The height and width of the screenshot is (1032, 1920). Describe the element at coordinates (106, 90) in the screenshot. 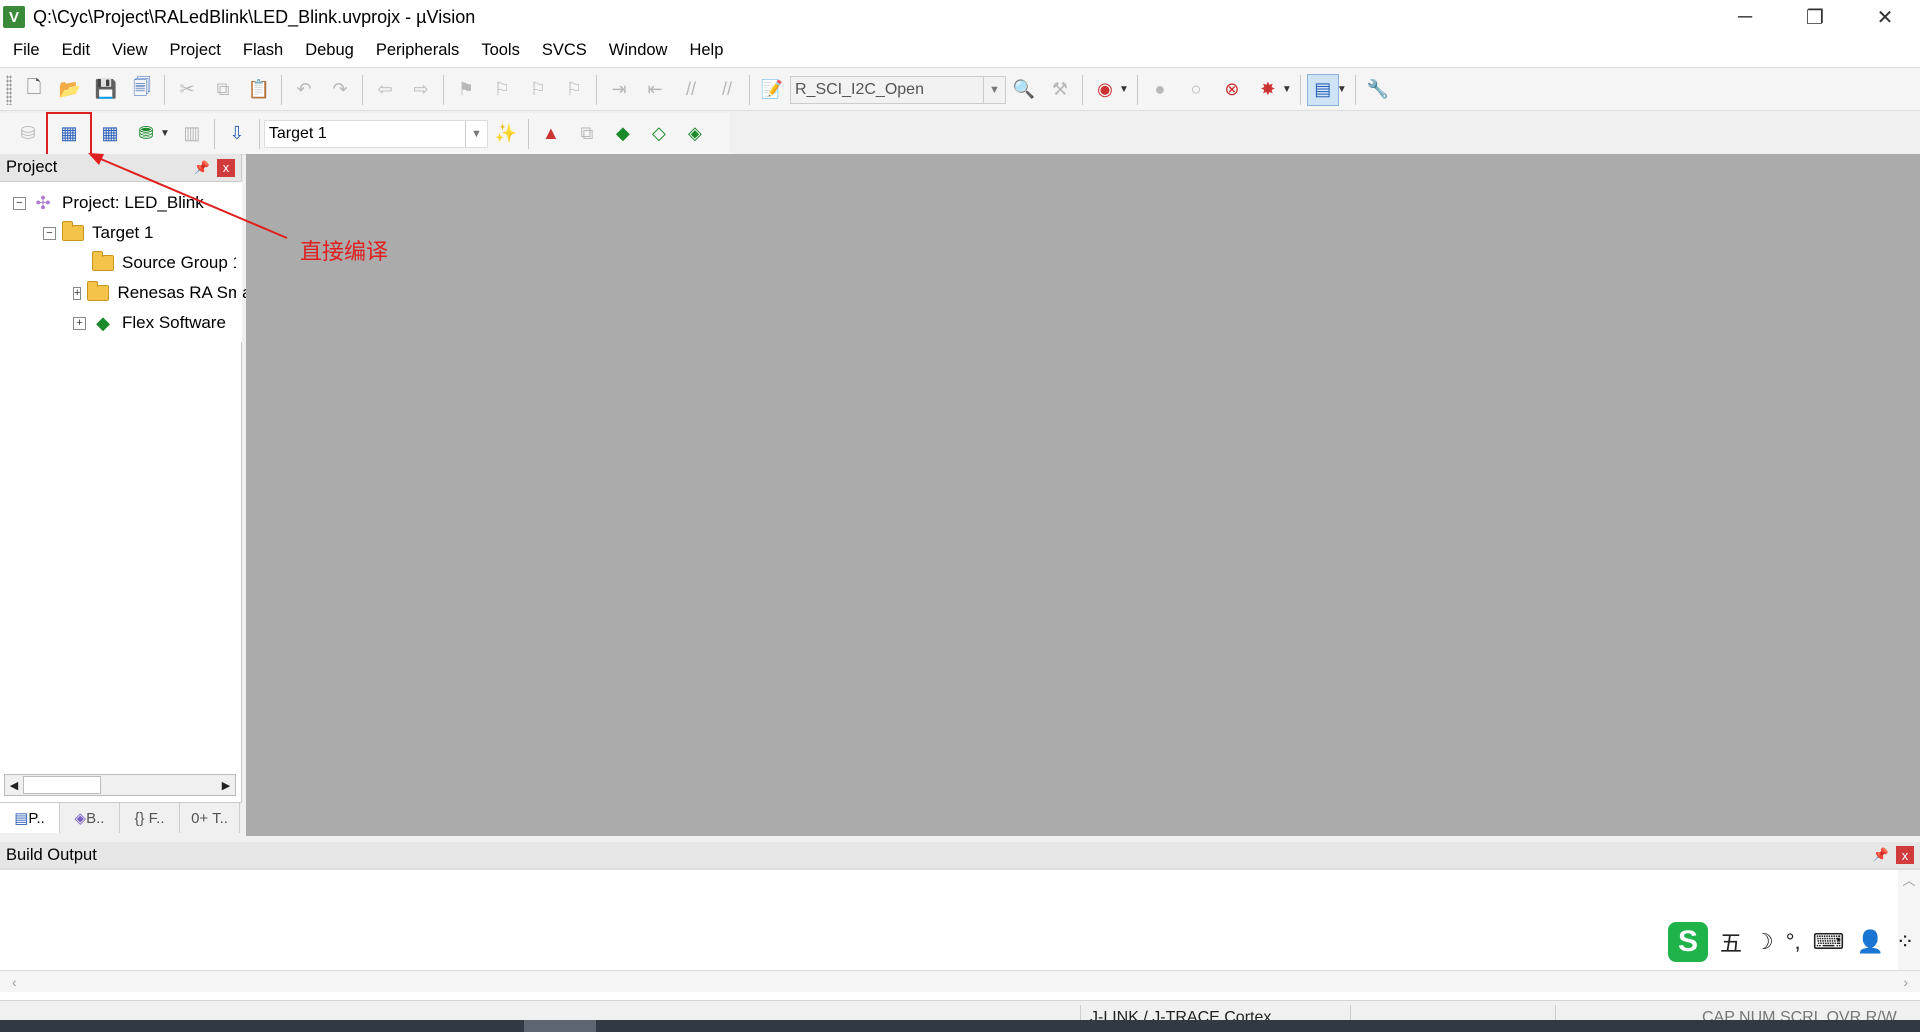

I see `save-icon: 💾` at that location.